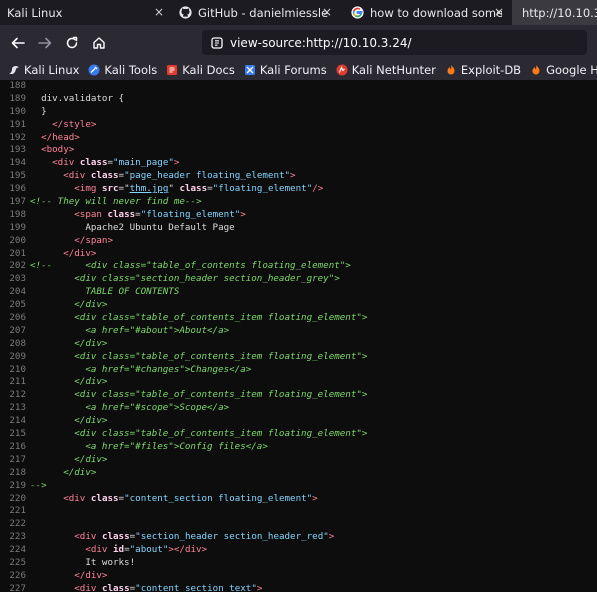  Describe the element at coordinates (118, 550) in the screenshot. I see `line-code: <div id="about"></div>` at that location.